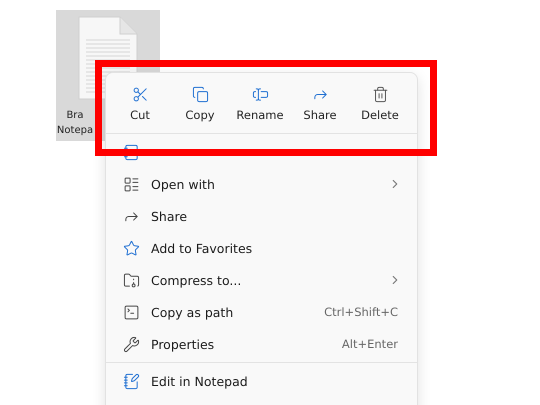  I want to click on shortcut-text: Ctrl+Shift+C, so click(361, 312).